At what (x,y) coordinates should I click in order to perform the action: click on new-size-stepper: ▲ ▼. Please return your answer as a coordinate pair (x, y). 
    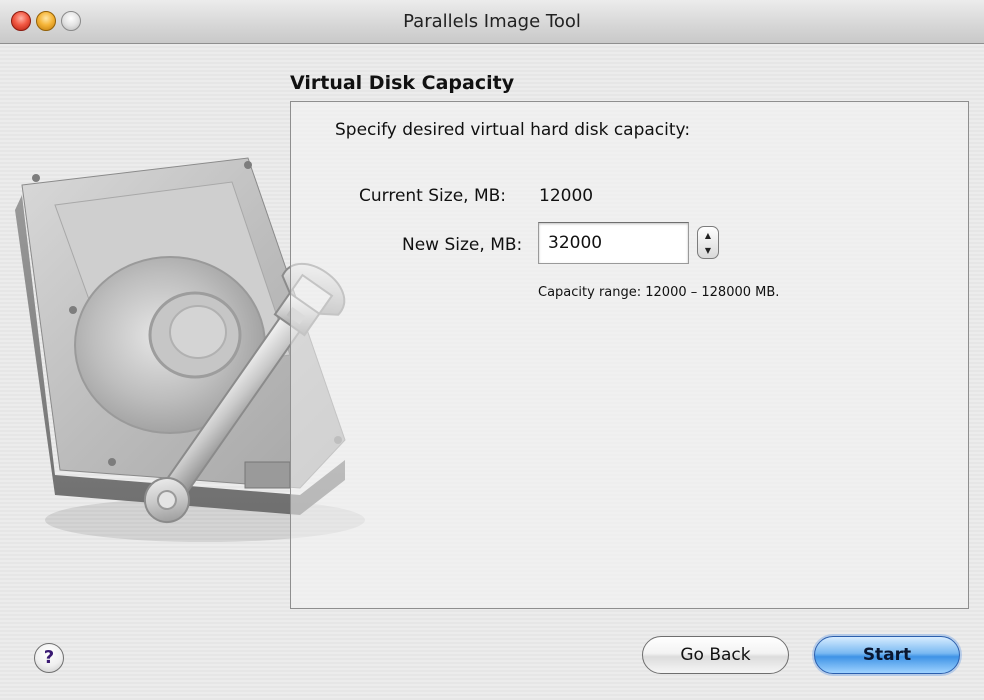
    Looking at the image, I should click on (708, 242).